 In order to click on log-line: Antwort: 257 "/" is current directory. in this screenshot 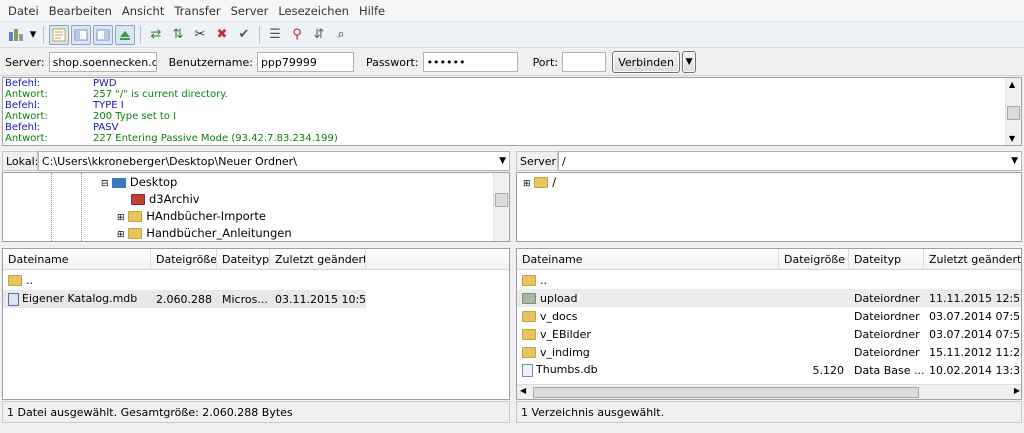, I will do `click(512, 94)`.